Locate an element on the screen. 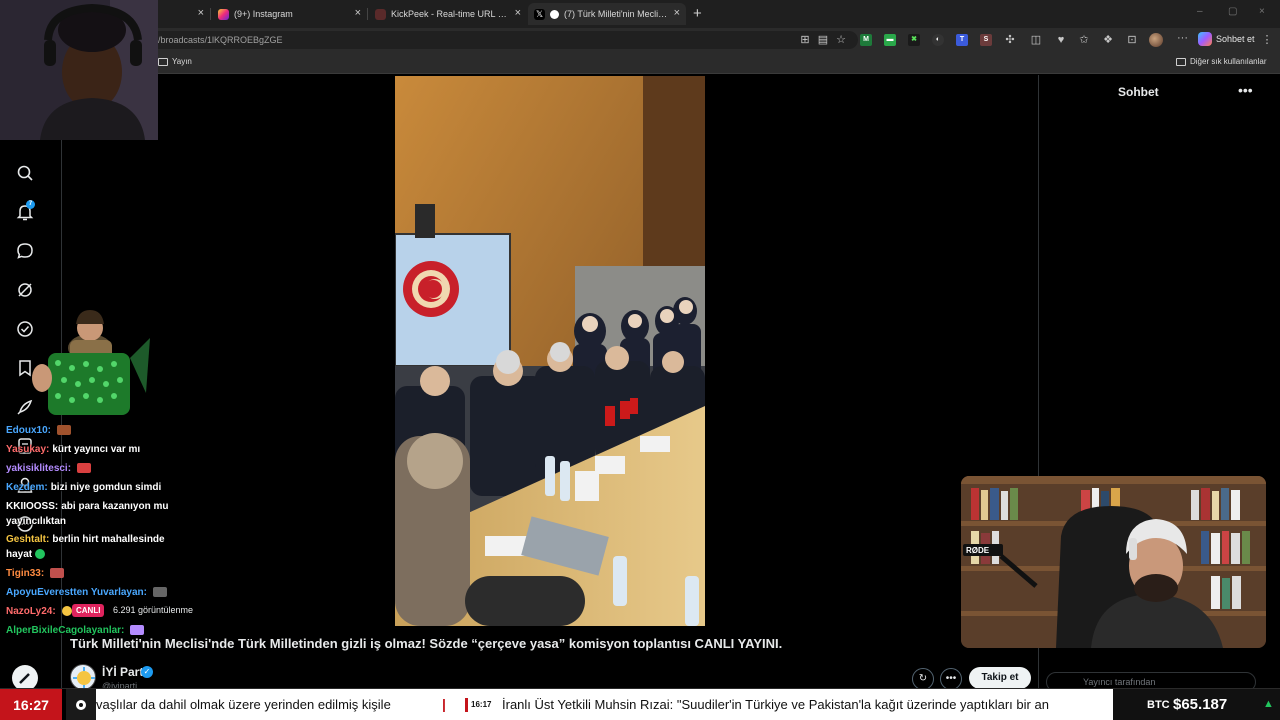 The width and height of the screenshot is (1280, 720). chat-more-icon: ••• is located at coordinates (1245, 90).